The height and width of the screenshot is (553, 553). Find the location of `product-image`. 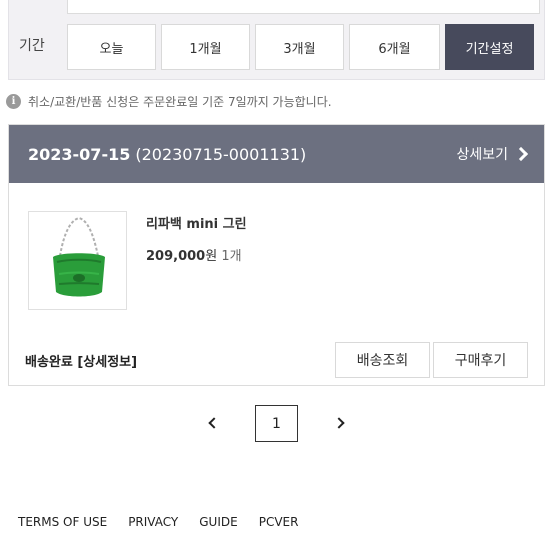

product-image is located at coordinates (77, 260).